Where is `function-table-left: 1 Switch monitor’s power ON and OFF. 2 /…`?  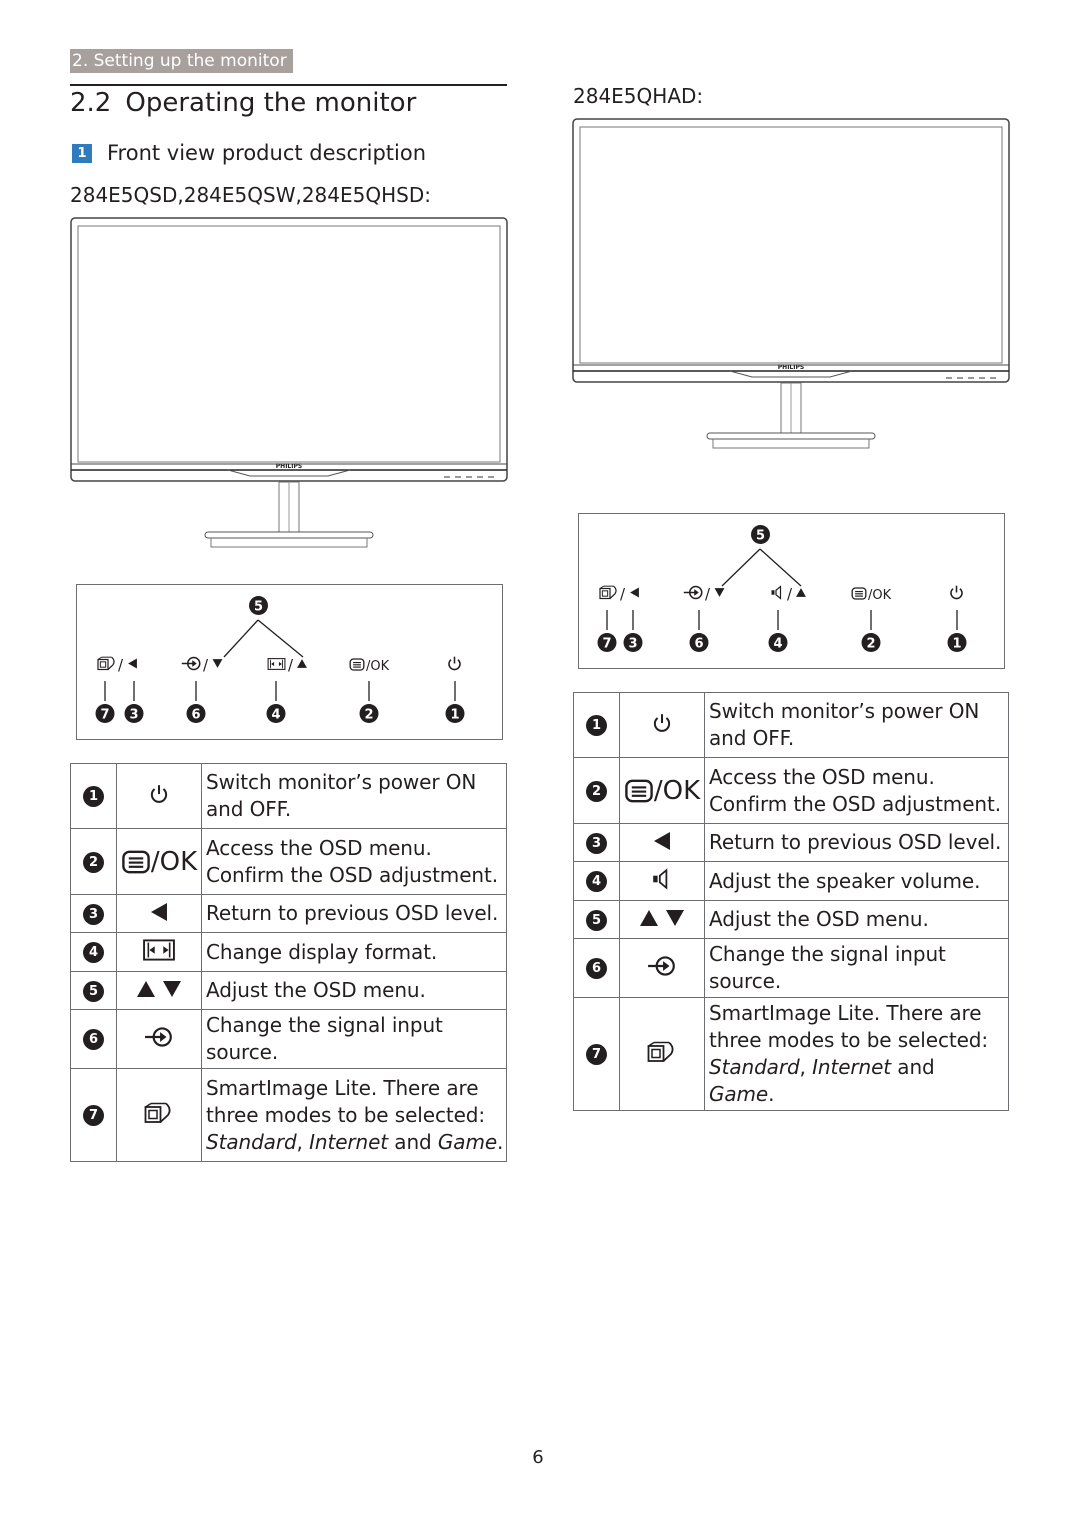 function-table-left: 1 Switch monitor’s power ON and OFF. 2 /… is located at coordinates (288, 962).